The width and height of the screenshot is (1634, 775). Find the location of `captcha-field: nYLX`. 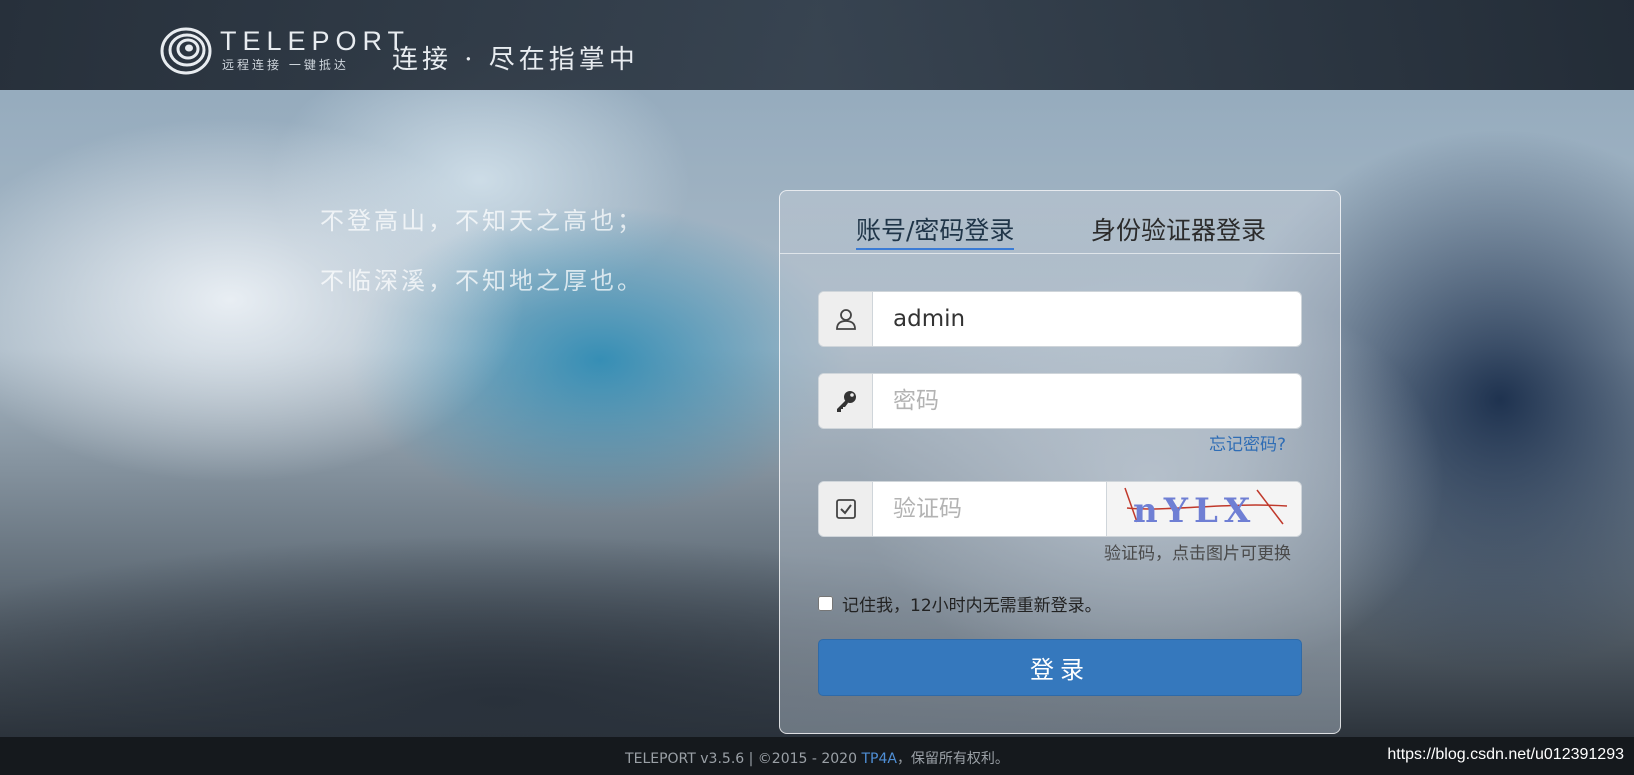

captcha-field: nYLX is located at coordinates (1060, 509).